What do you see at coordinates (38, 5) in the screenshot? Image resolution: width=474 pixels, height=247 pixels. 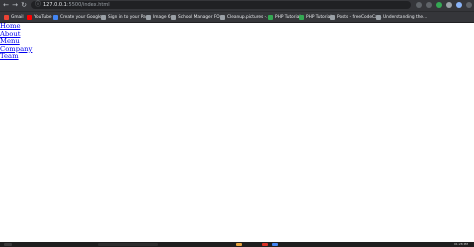 I see `info-icon: ⓘ` at bounding box center [38, 5].